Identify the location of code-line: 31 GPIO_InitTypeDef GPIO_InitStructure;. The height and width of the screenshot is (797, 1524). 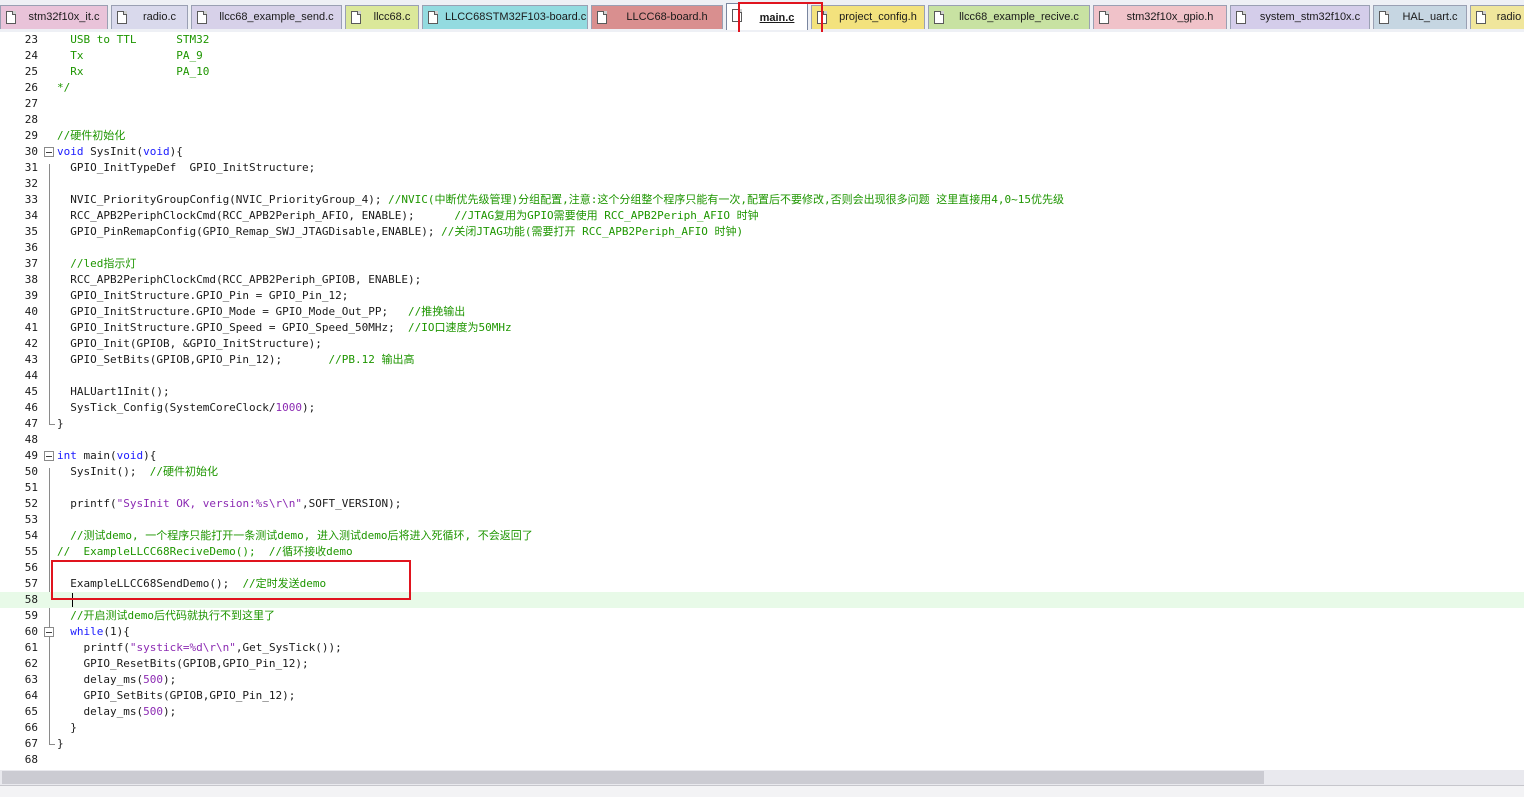
(762, 168).